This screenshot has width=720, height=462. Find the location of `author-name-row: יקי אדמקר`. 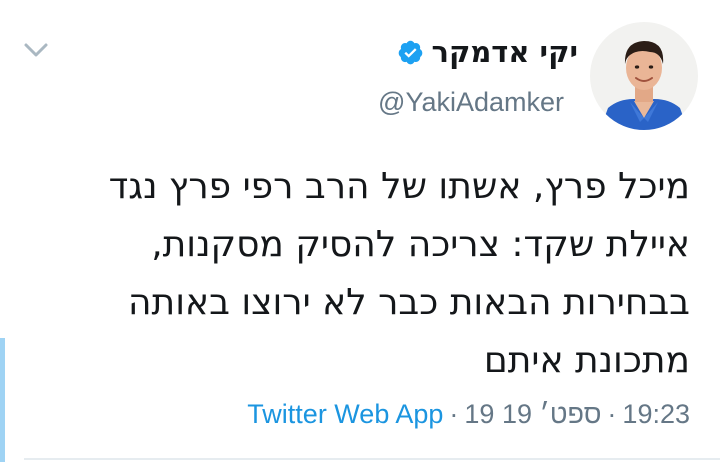

author-name-row: יקי אדמקר is located at coordinates (488, 52).